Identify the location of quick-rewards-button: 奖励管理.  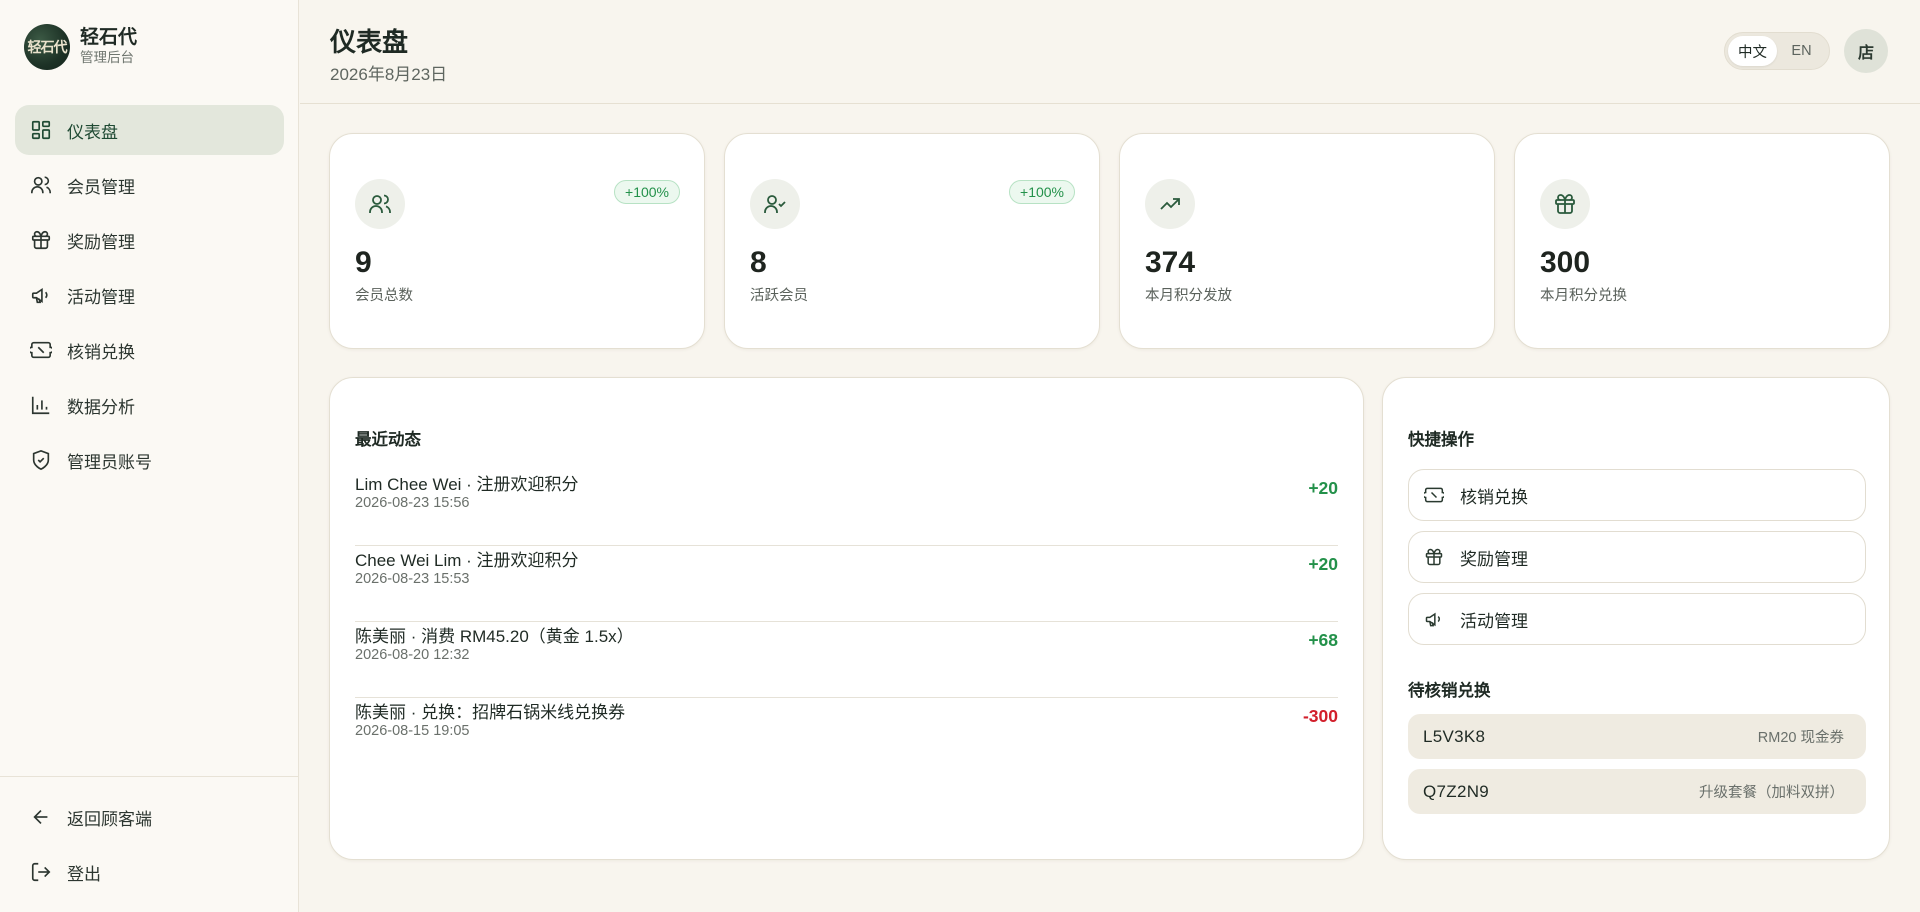
(1637, 557).